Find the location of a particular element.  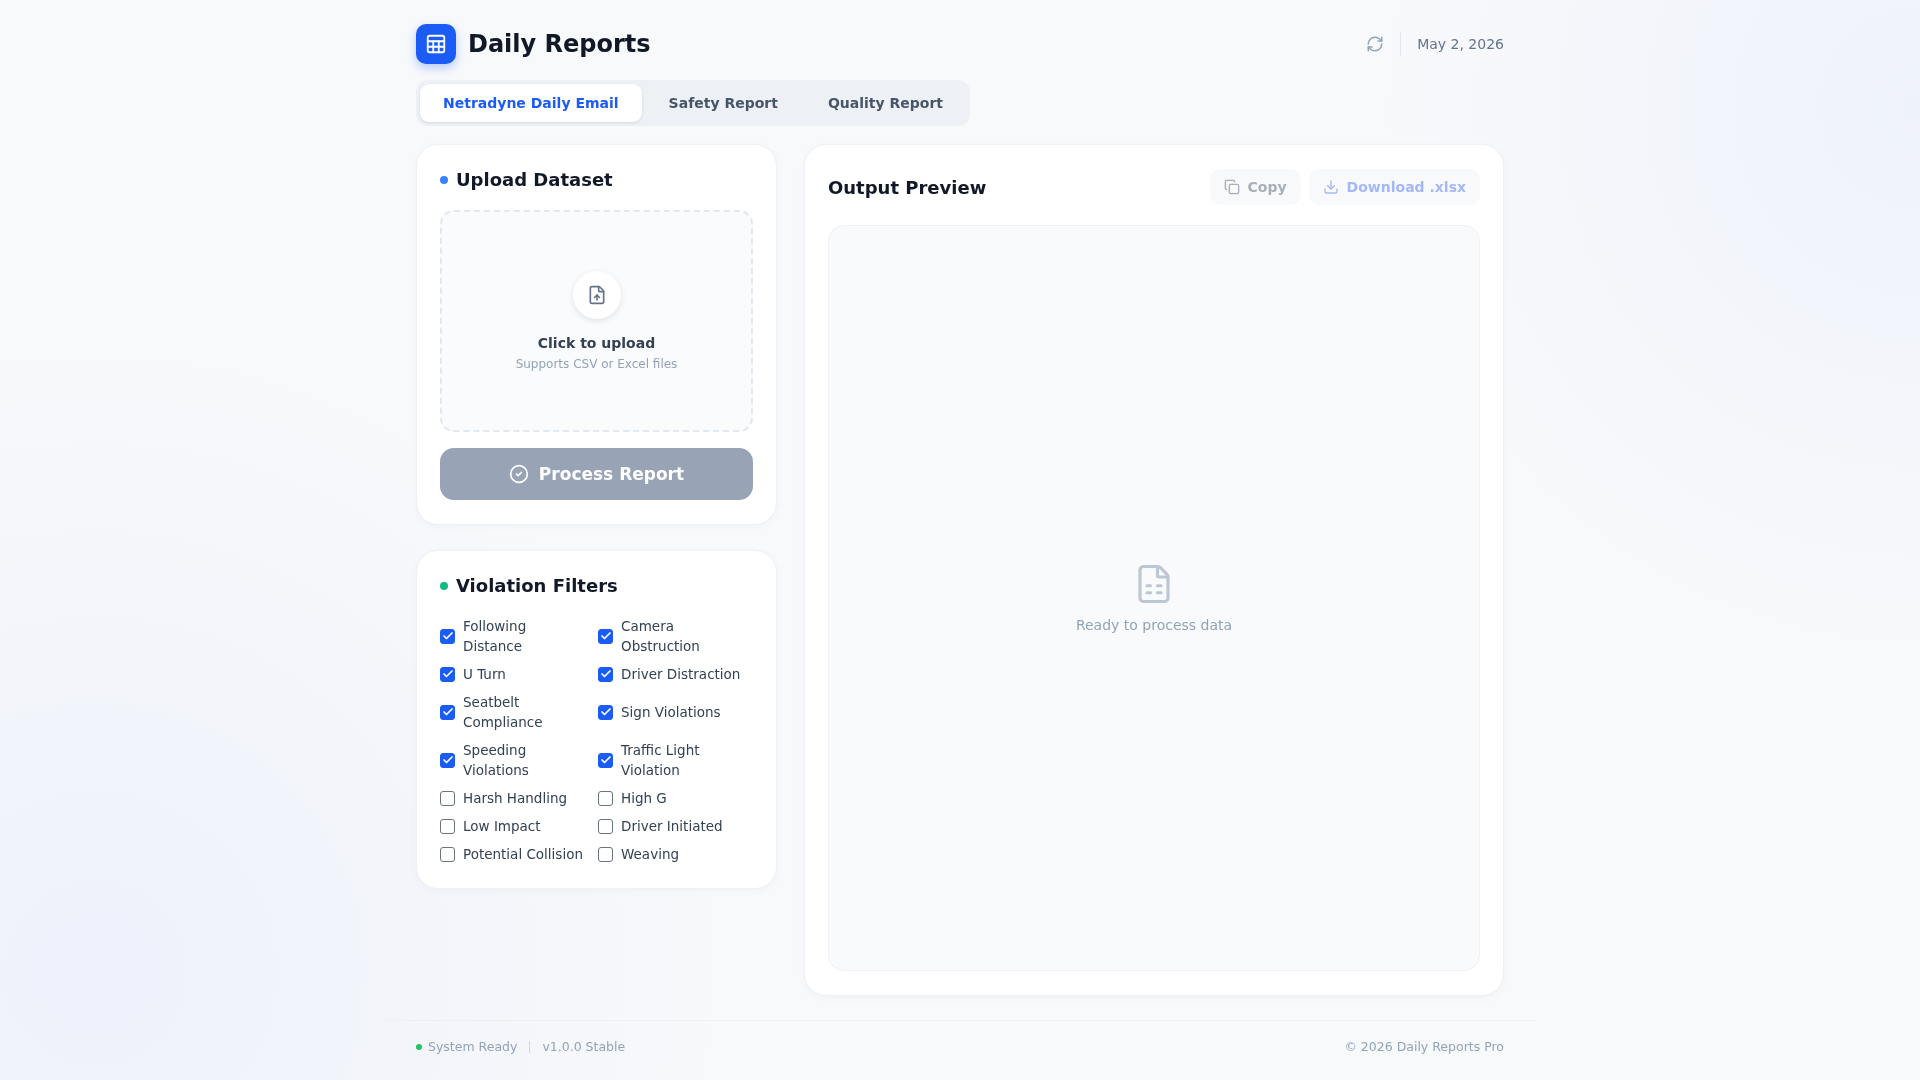

filter-label: Harsh Handling is located at coordinates (515, 798).